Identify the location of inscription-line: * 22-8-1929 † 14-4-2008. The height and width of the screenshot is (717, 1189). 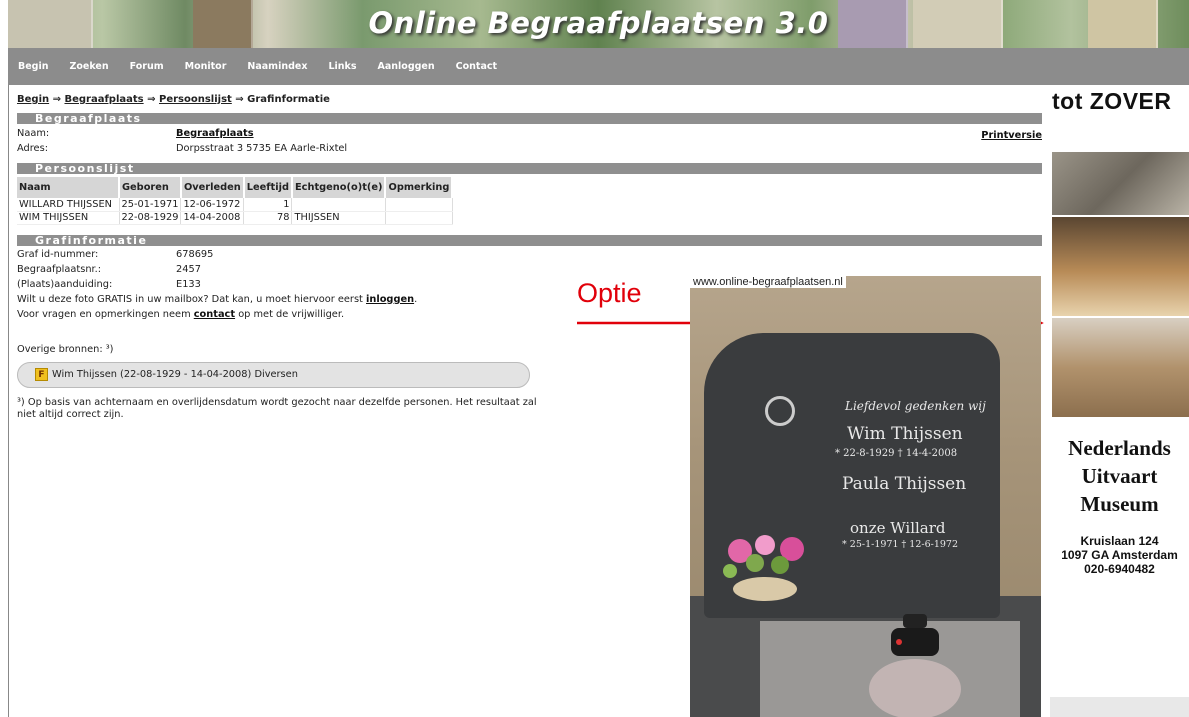
(896, 453).